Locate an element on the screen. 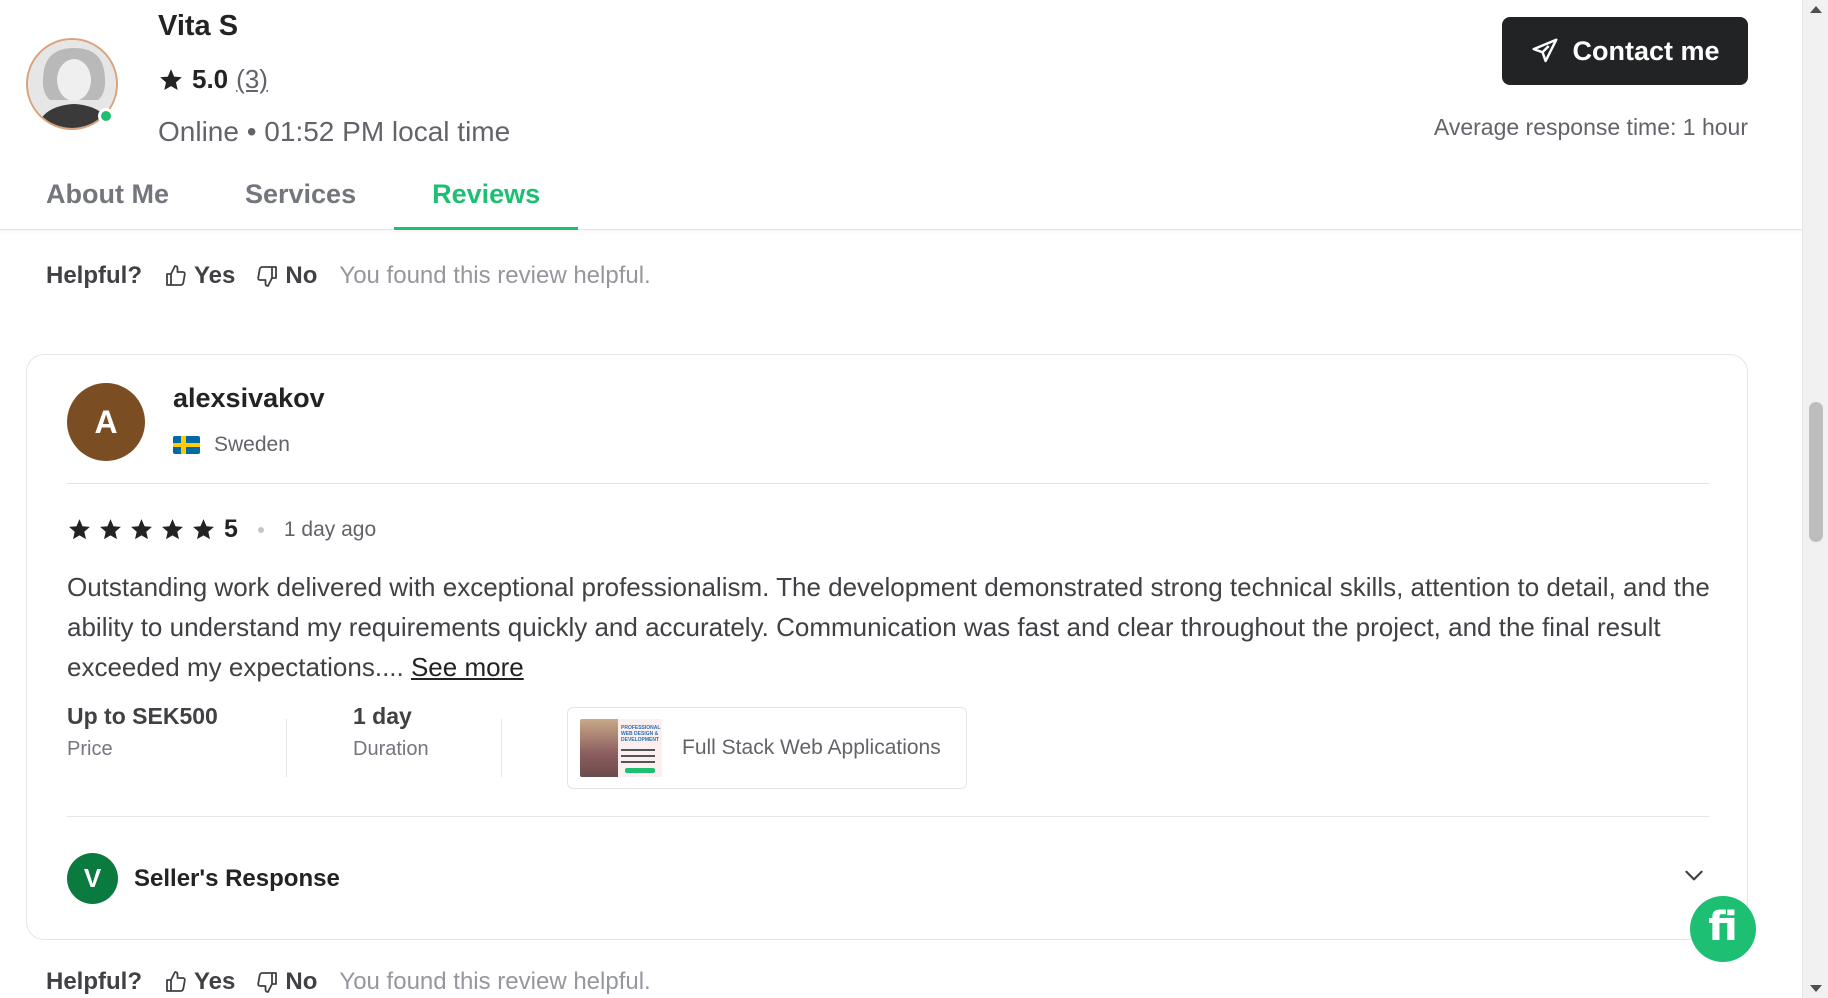 The image size is (1828, 998). vertical-scrollbar is located at coordinates (1815, 499).